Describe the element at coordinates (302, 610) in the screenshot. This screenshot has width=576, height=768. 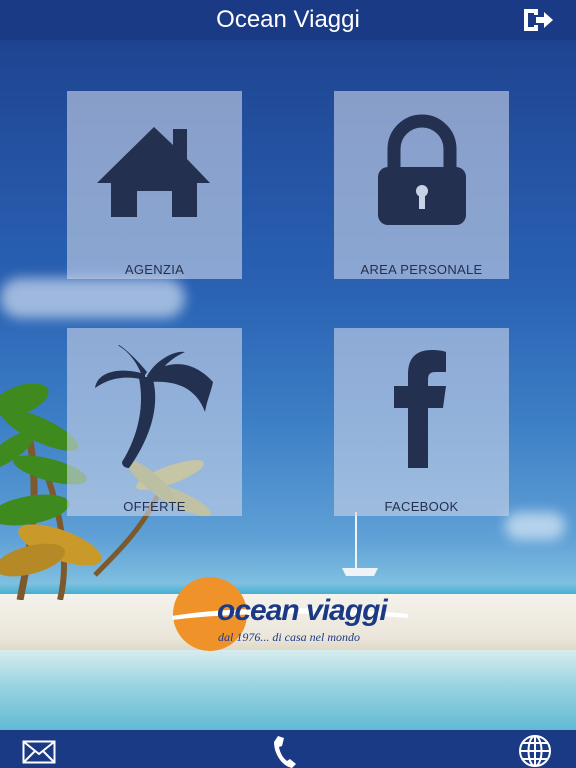
I see `logo-brand-text: ocean viaggi` at that location.